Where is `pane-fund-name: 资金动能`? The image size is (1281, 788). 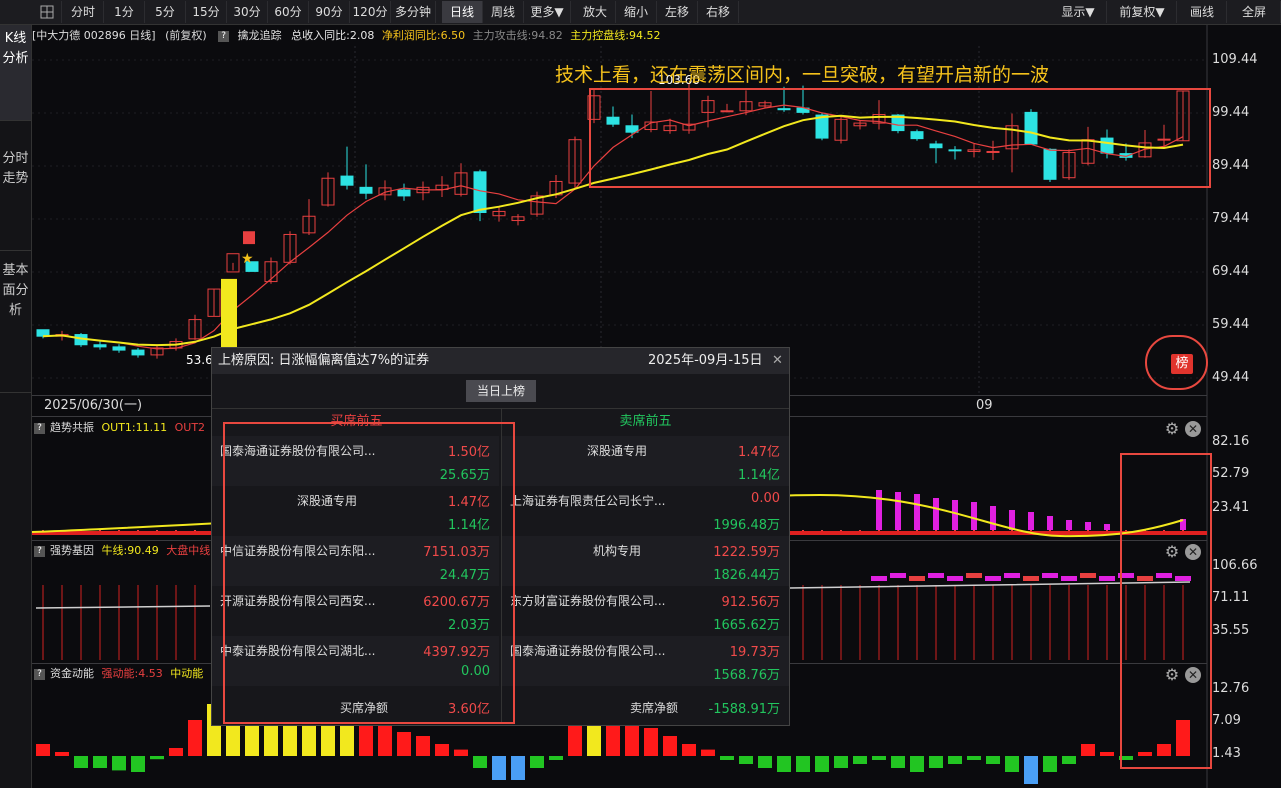
pane-fund-name: 资金动能 is located at coordinates (72, 673).